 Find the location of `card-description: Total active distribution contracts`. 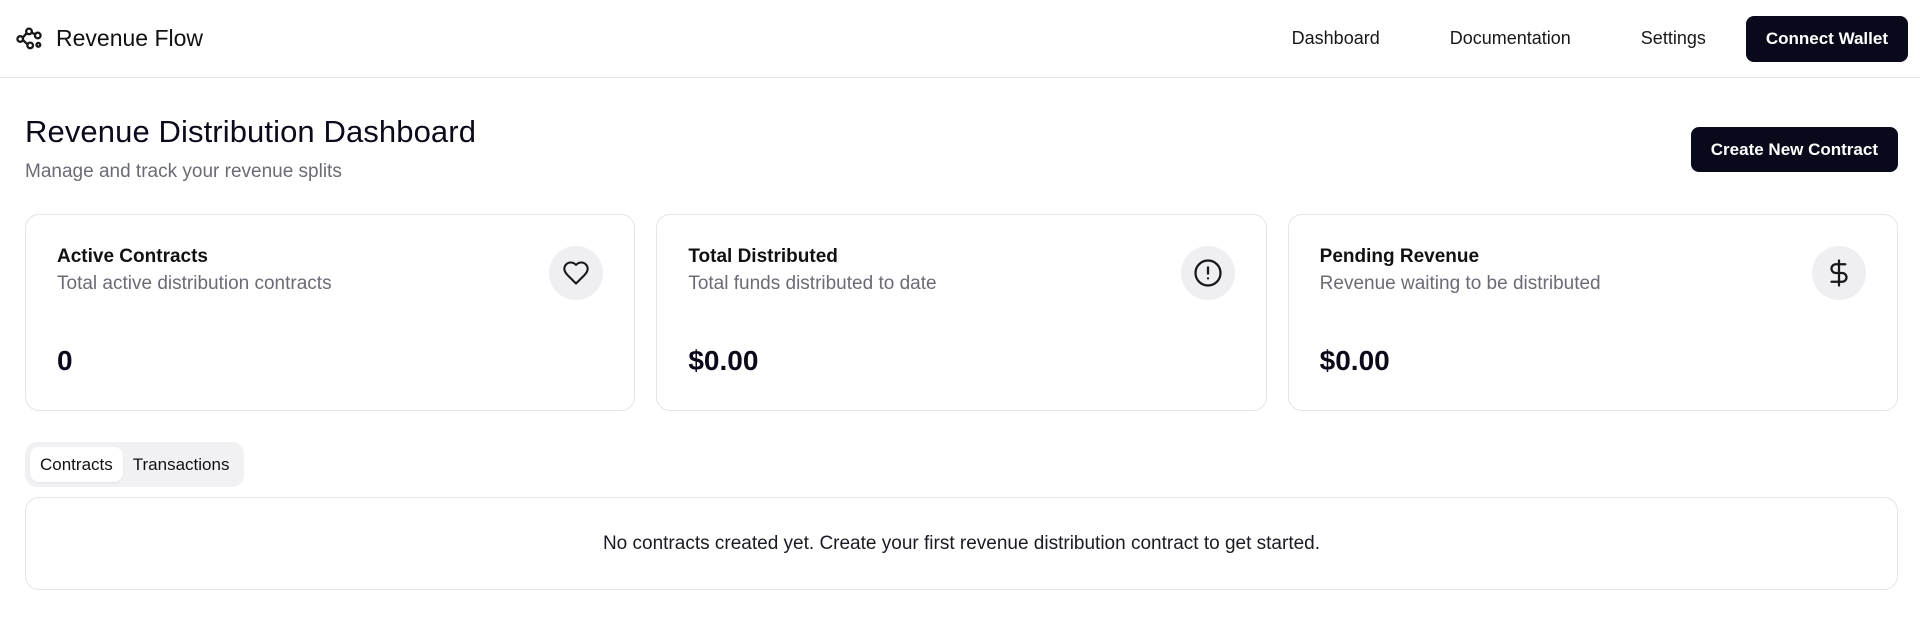

card-description: Total active distribution contracts is located at coordinates (194, 283).